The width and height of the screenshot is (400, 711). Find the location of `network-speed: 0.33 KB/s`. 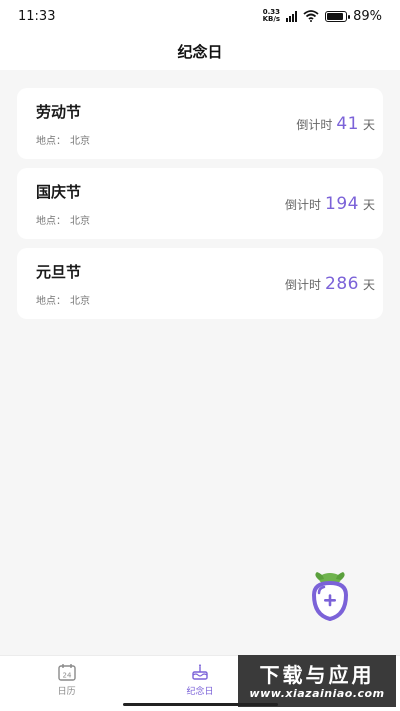

network-speed: 0.33 KB/s is located at coordinates (271, 15).